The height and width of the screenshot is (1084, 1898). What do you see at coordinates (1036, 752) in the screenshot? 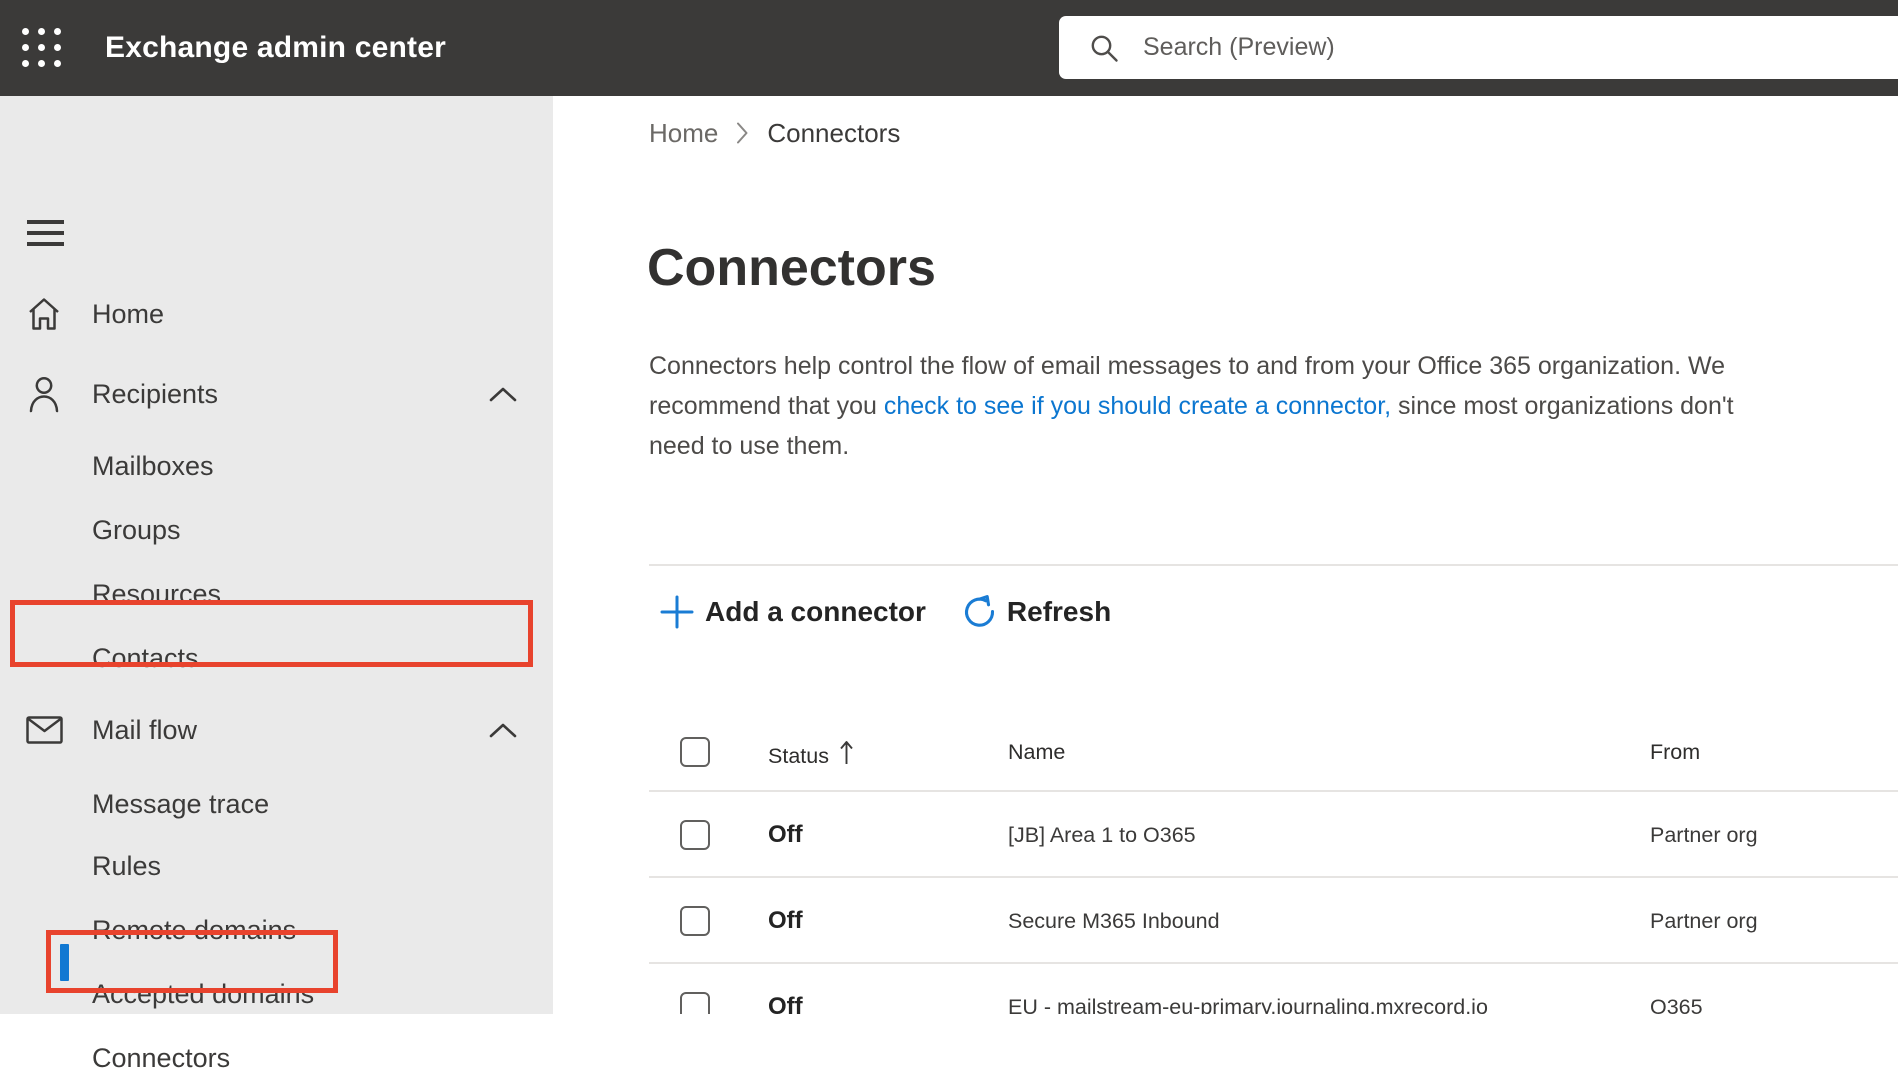
I see `column-header-name: Name` at bounding box center [1036, 752].